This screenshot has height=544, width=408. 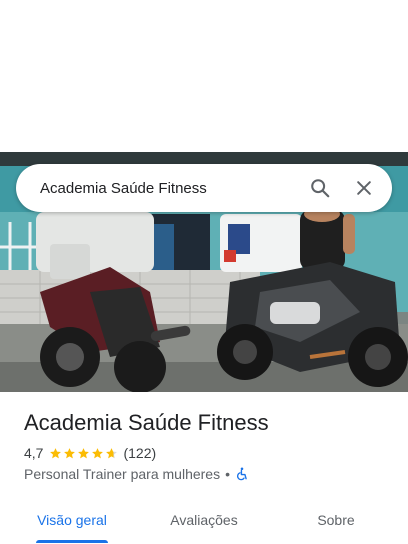 I want to click on active-tab-indicator, so click(x=72, y=541).